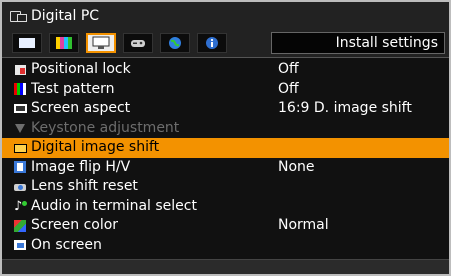 Image resolution: width=451 pixels, height=276 pixels. I want to click on menu-item-screen-color: Screen color Normal, so click(225, 226).